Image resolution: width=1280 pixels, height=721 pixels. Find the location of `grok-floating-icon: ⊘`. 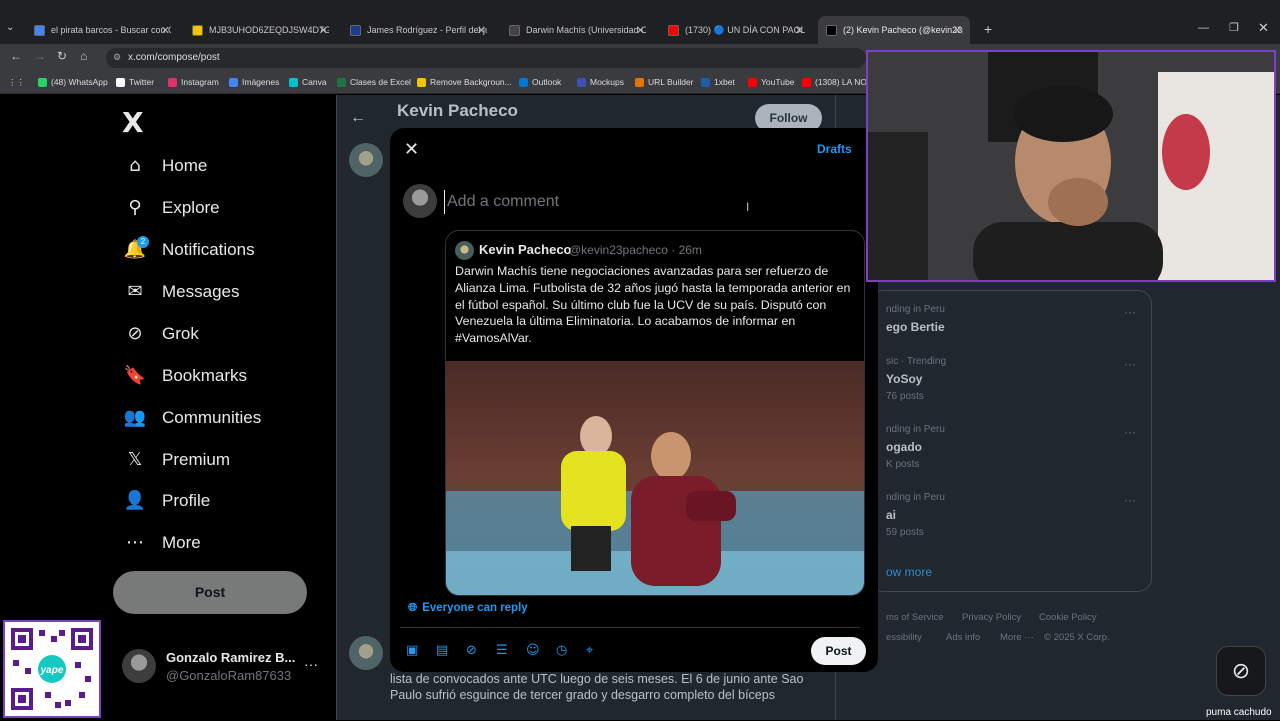

grok-floating-icon: ⊘ is located at coordinates (1241, 671).